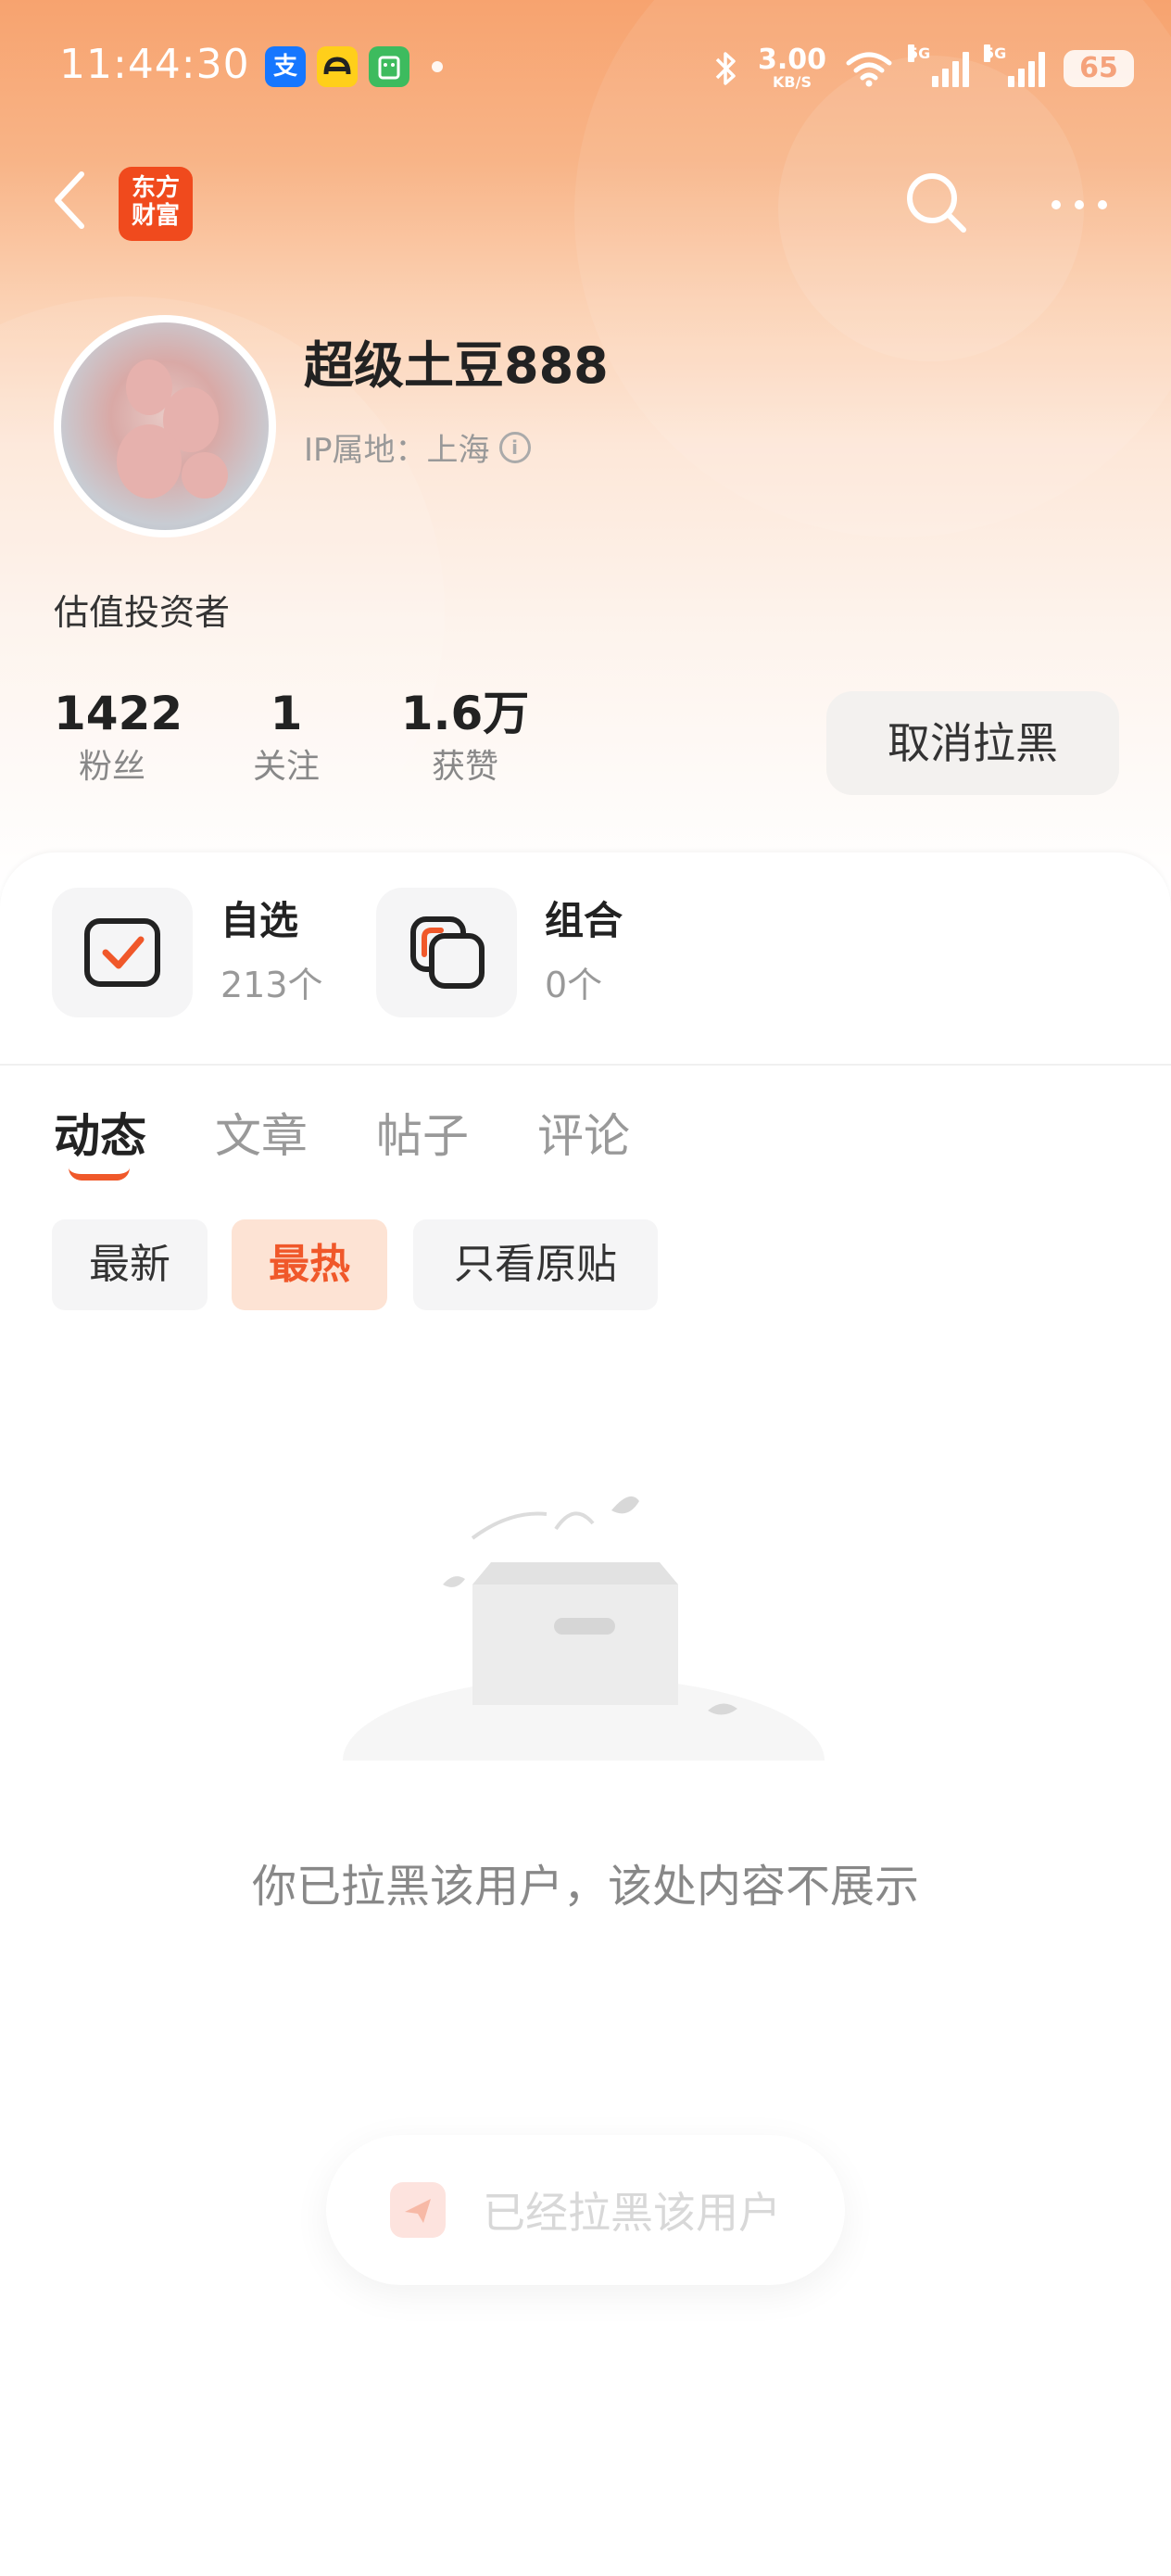 The height and width of the screenshot is (2576, 1171). I want to click on info-icon: i, so click(515, 447).